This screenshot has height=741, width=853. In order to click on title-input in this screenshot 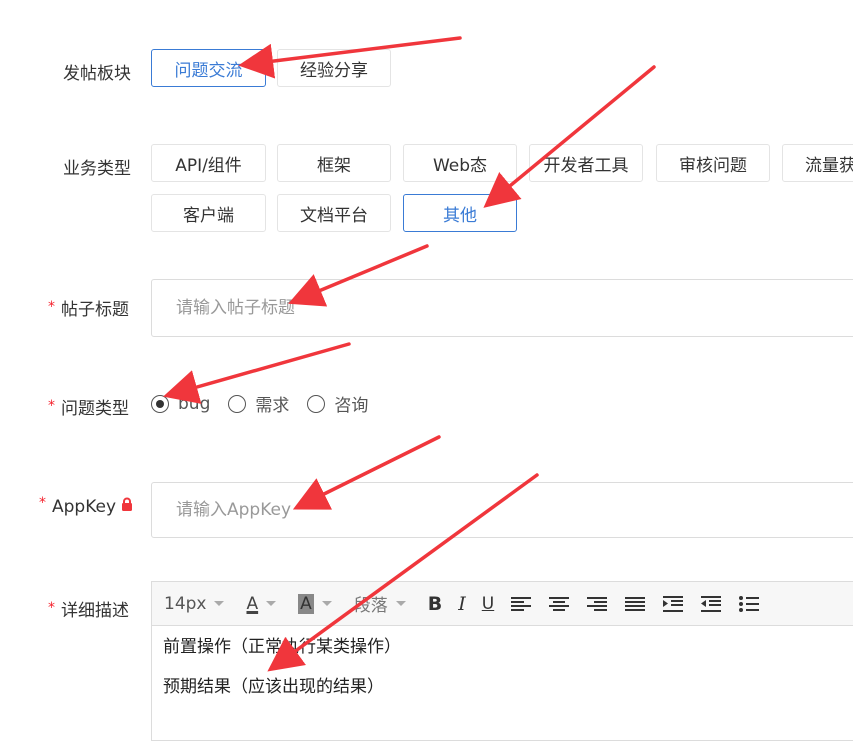, I will do `click(502, 308)`.